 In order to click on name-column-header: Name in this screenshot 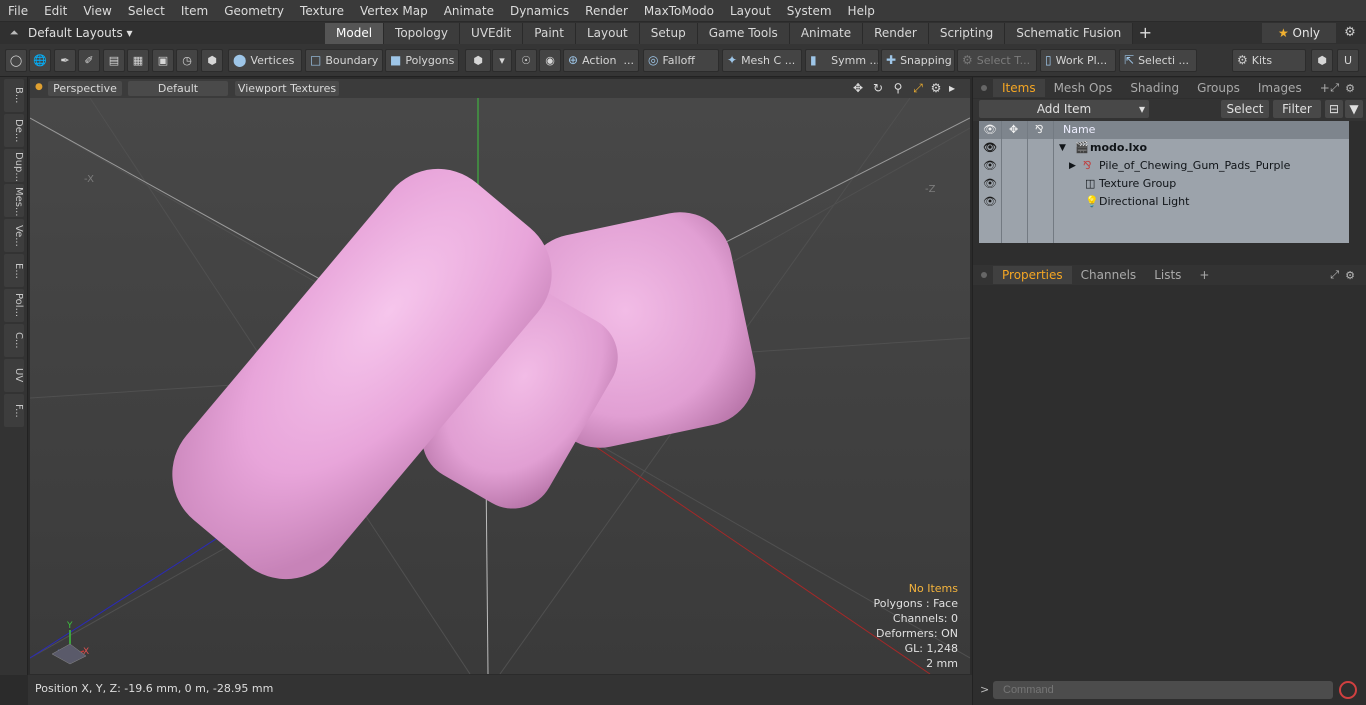, I will do `click(1079, 130)`.